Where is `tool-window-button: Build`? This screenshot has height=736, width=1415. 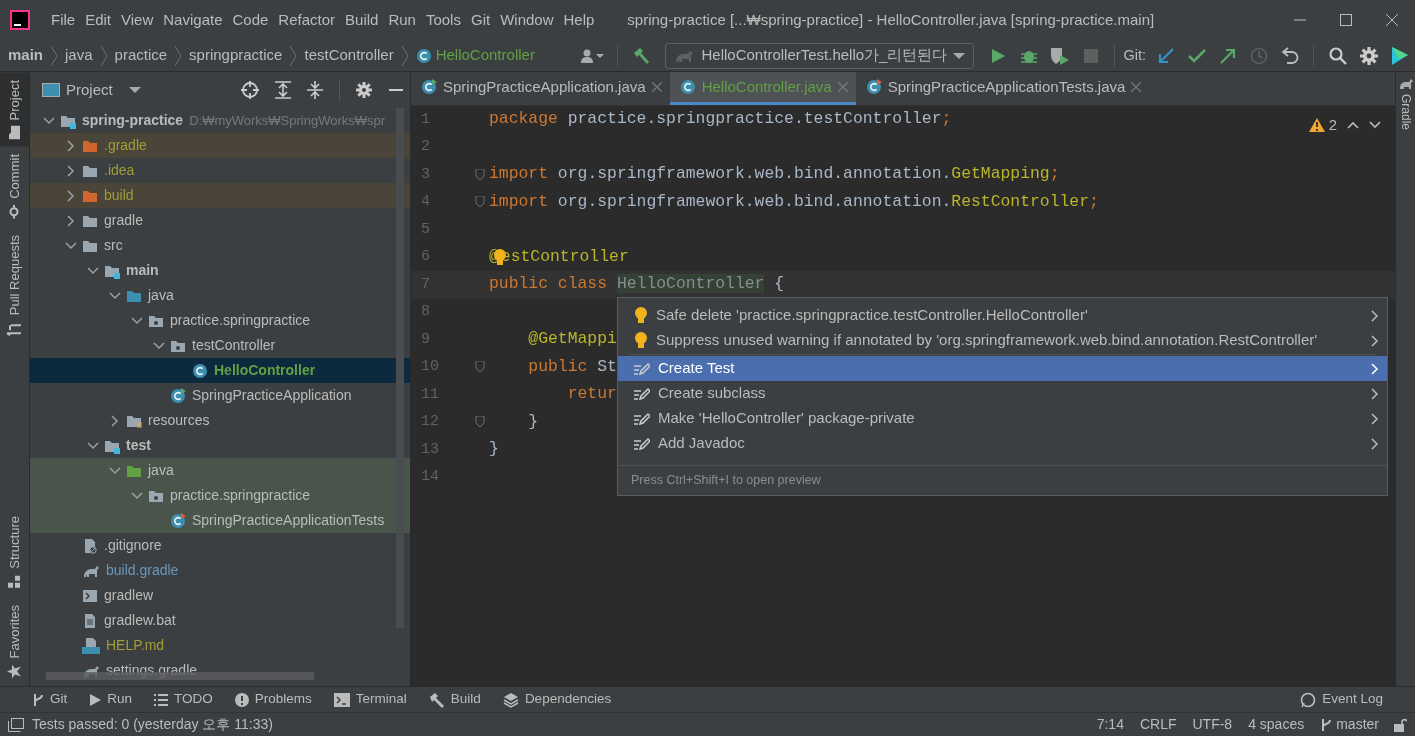
tool-window-button: Build is located at coordinates (454, 699).